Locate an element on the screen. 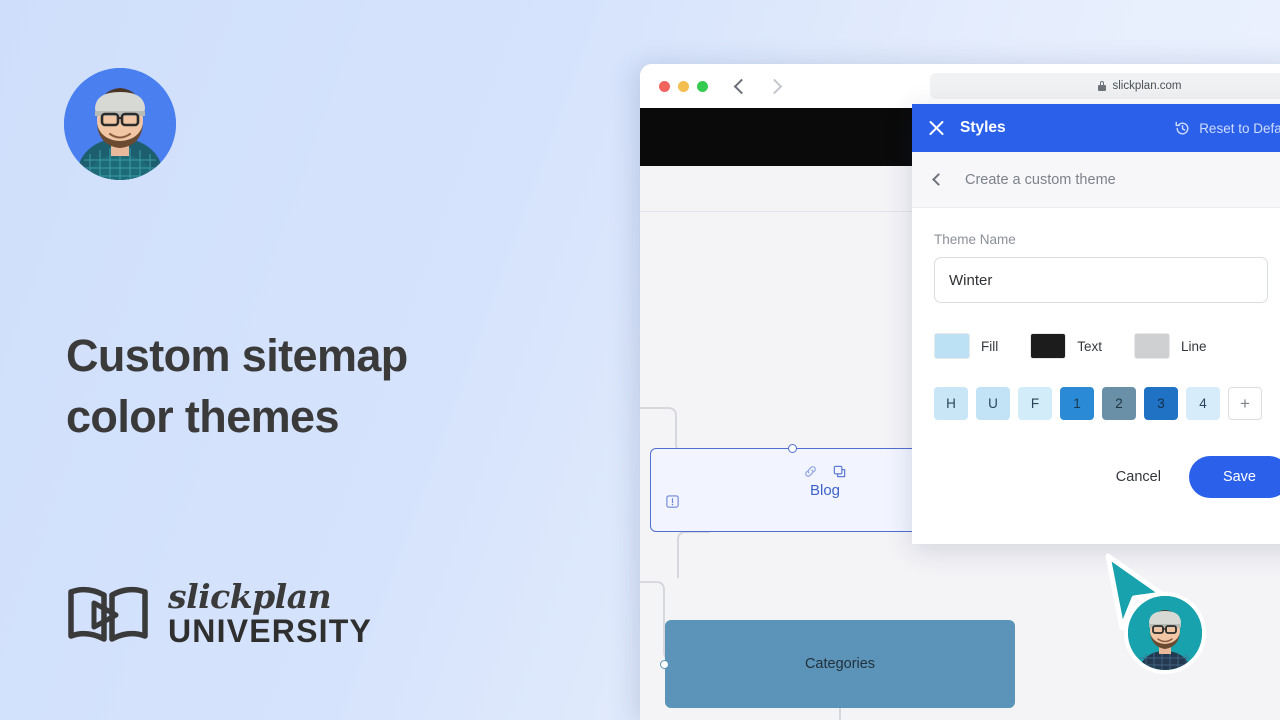  collaborator-avatar-image is located at coordinates (1165, 633).